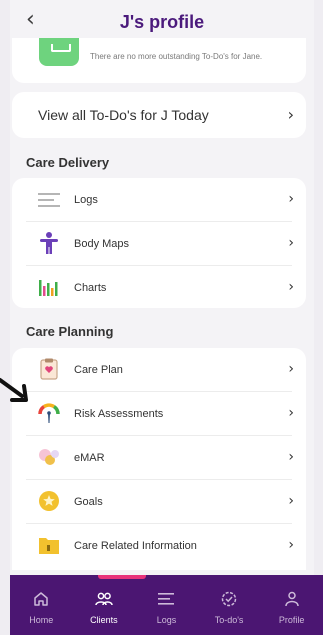  I want to click on care-planning-heading: Care Planning, so click(70, 331).